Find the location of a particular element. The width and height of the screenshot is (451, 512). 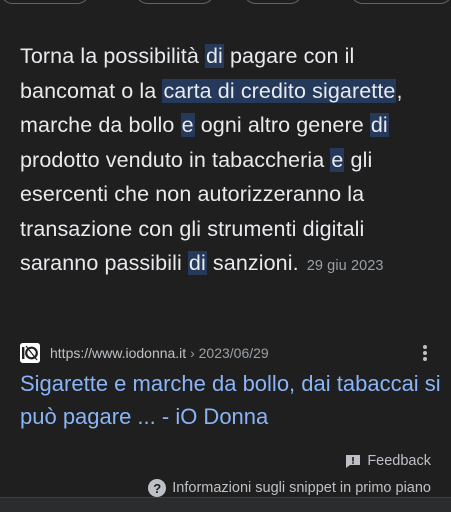

iodonna-logo-icon is located at coordinates (30, 353).